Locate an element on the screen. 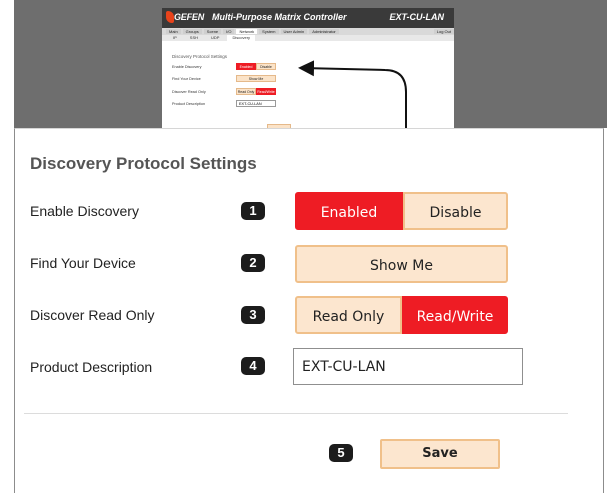 The image size is (614, 493). divider is located at coordinates (296, 413).